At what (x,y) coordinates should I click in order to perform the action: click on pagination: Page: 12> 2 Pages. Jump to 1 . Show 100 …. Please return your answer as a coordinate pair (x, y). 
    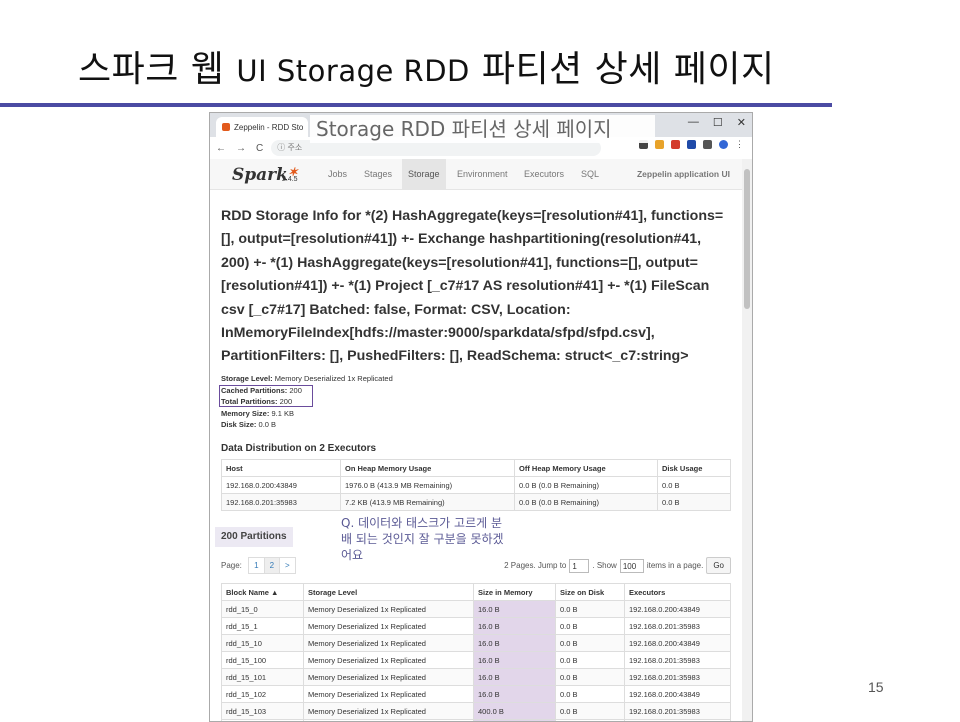
    Looking at the image, I should click on (476, 565).